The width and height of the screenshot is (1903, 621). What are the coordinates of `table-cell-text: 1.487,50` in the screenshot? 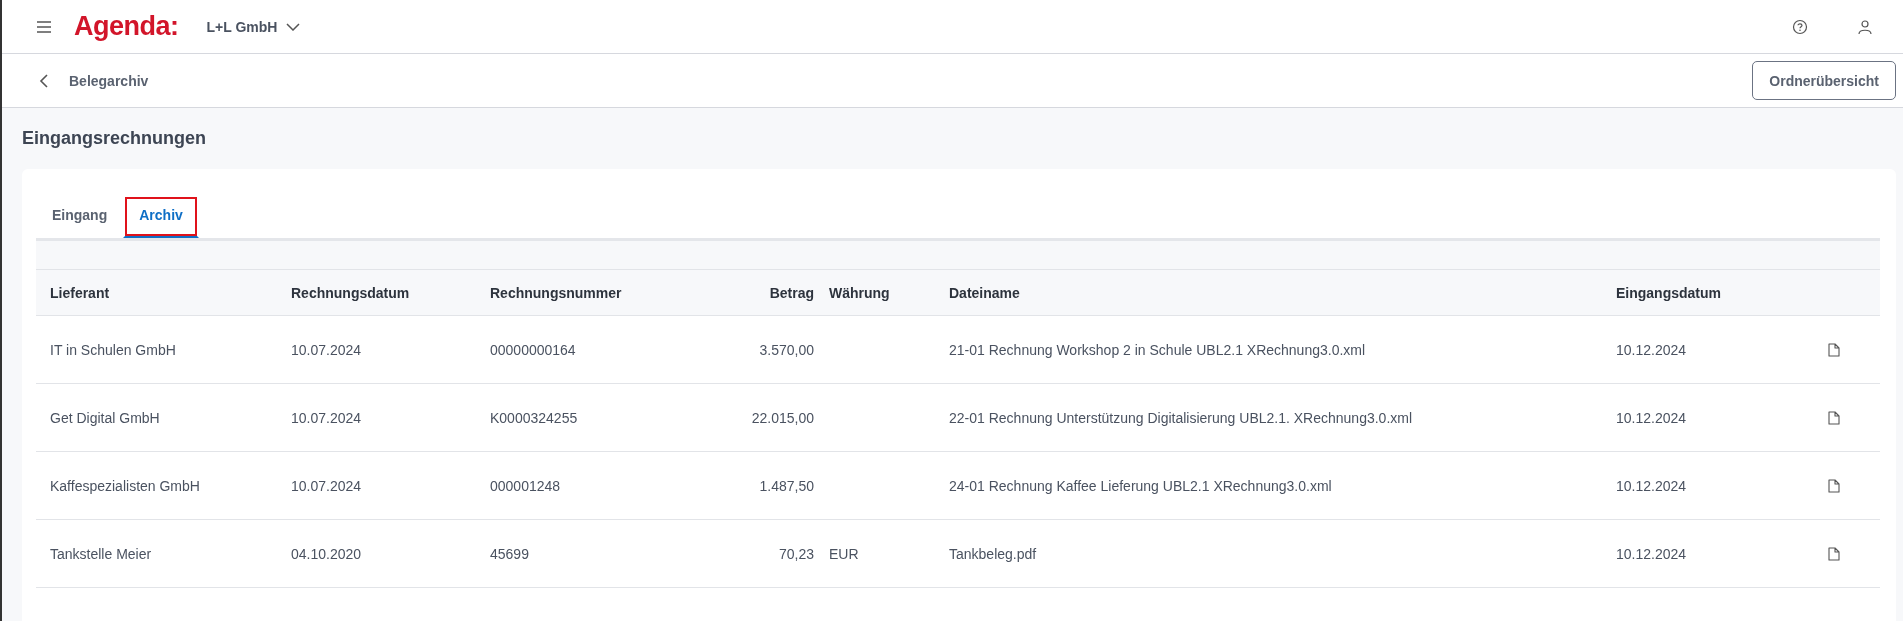 It's located at (786, 485).